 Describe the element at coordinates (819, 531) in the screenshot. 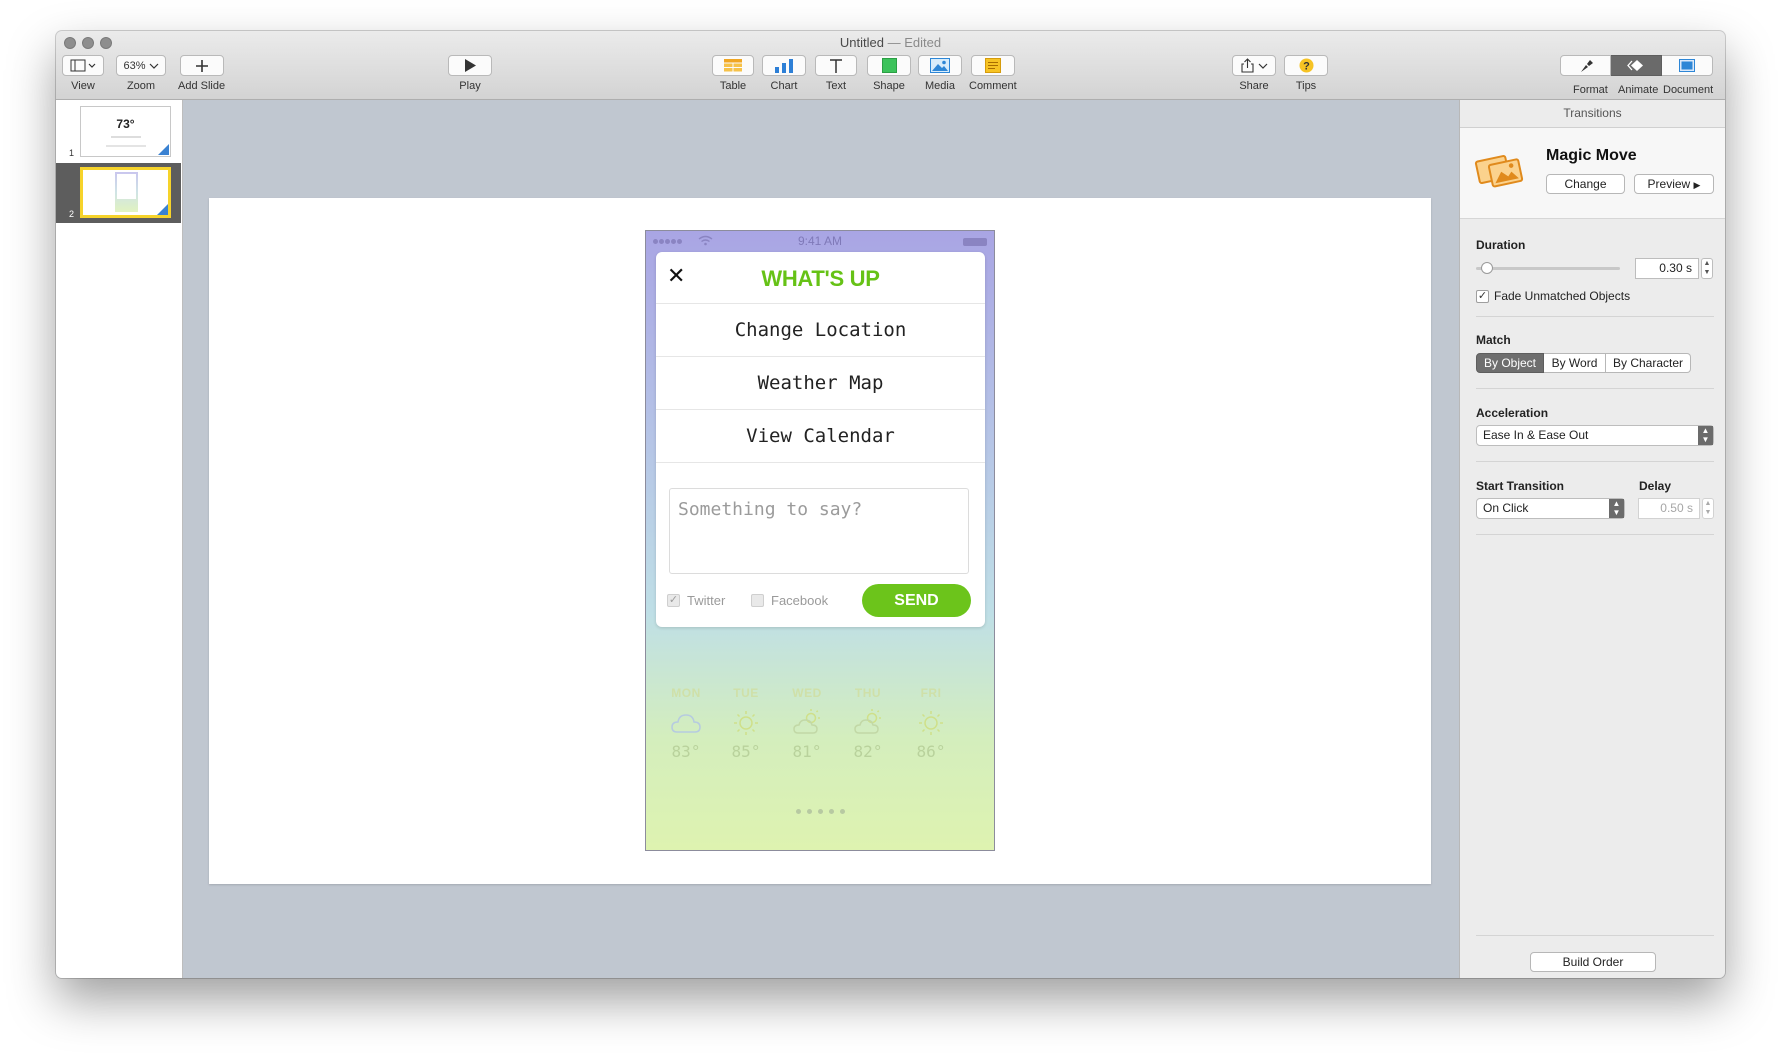

I see `message-input: Something to say?` at that location.